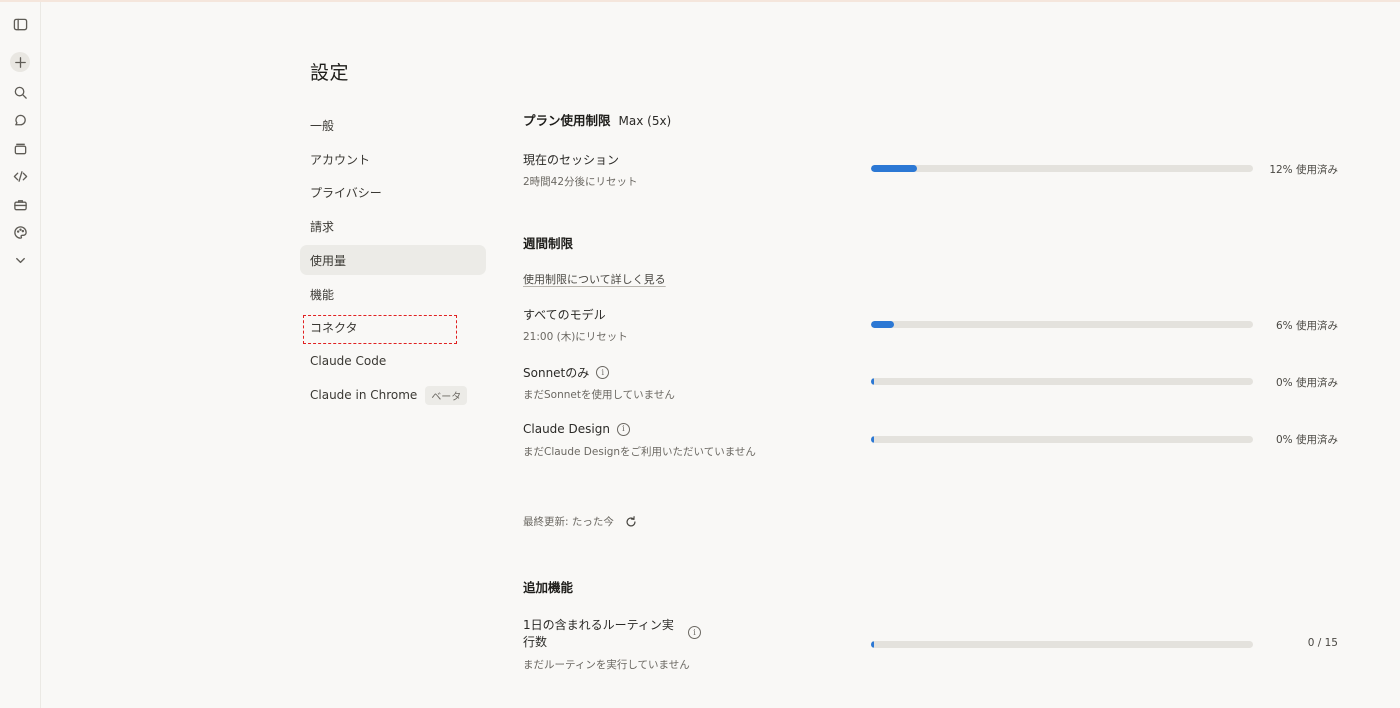 This screenshot has width=1400, height=708. Describe the element at coordinates (598, 625) in the screenshot. I see `routine-runs-label-line1: 1日の含まれるルーティン実` at that location.